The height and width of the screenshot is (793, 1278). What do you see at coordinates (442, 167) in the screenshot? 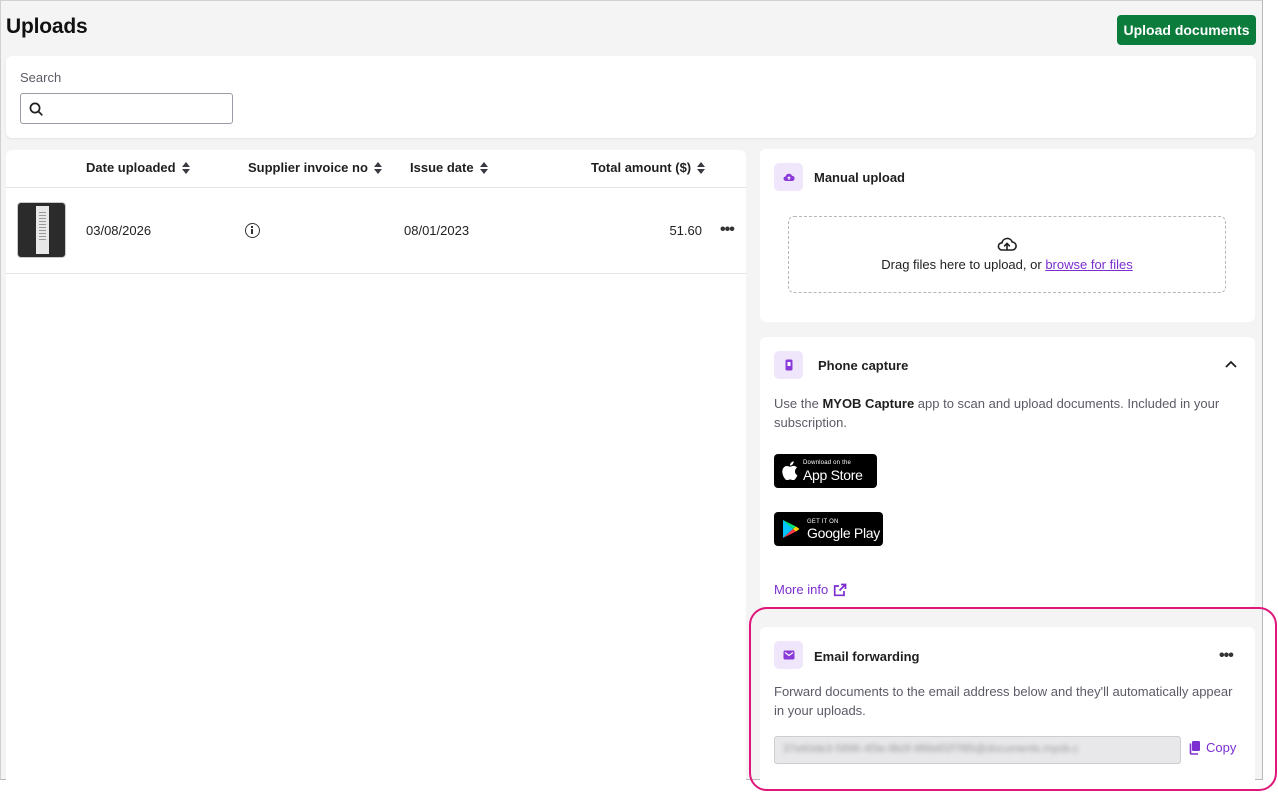
I see `column-label: Issue date` at bounding box center [442, 167].